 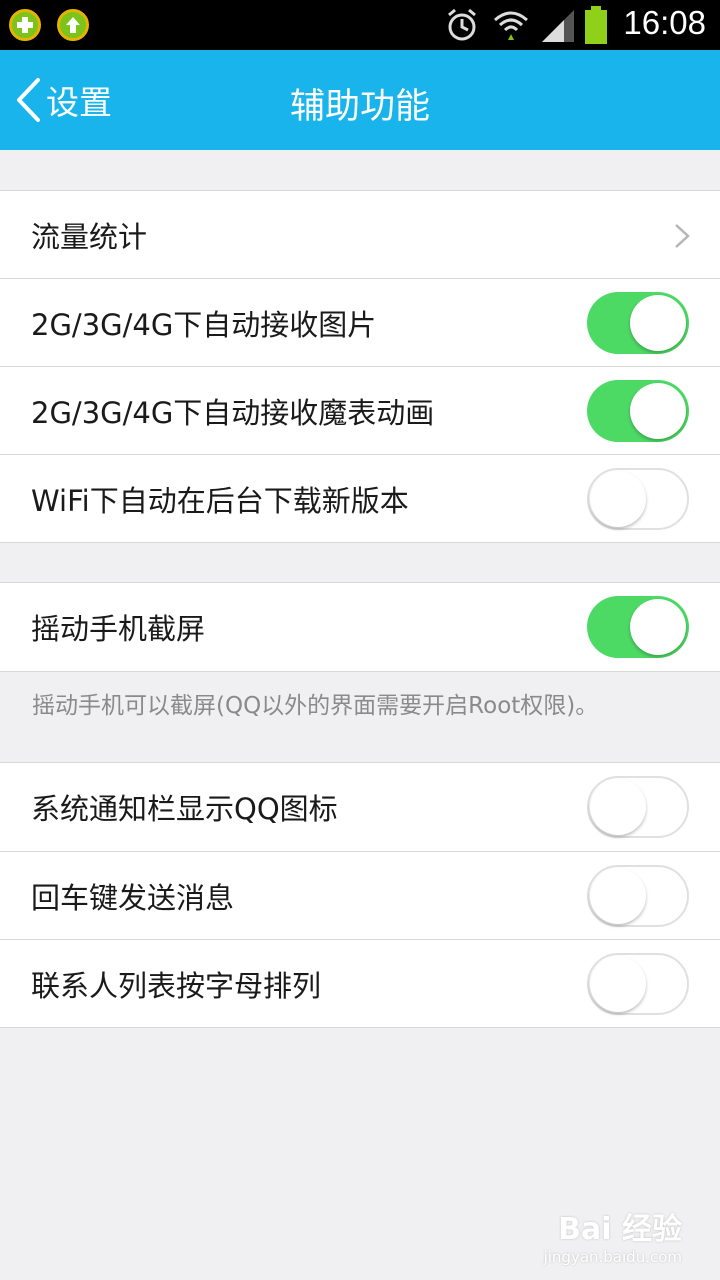 I want to click on upload-icon, so click(x=73, y=25).